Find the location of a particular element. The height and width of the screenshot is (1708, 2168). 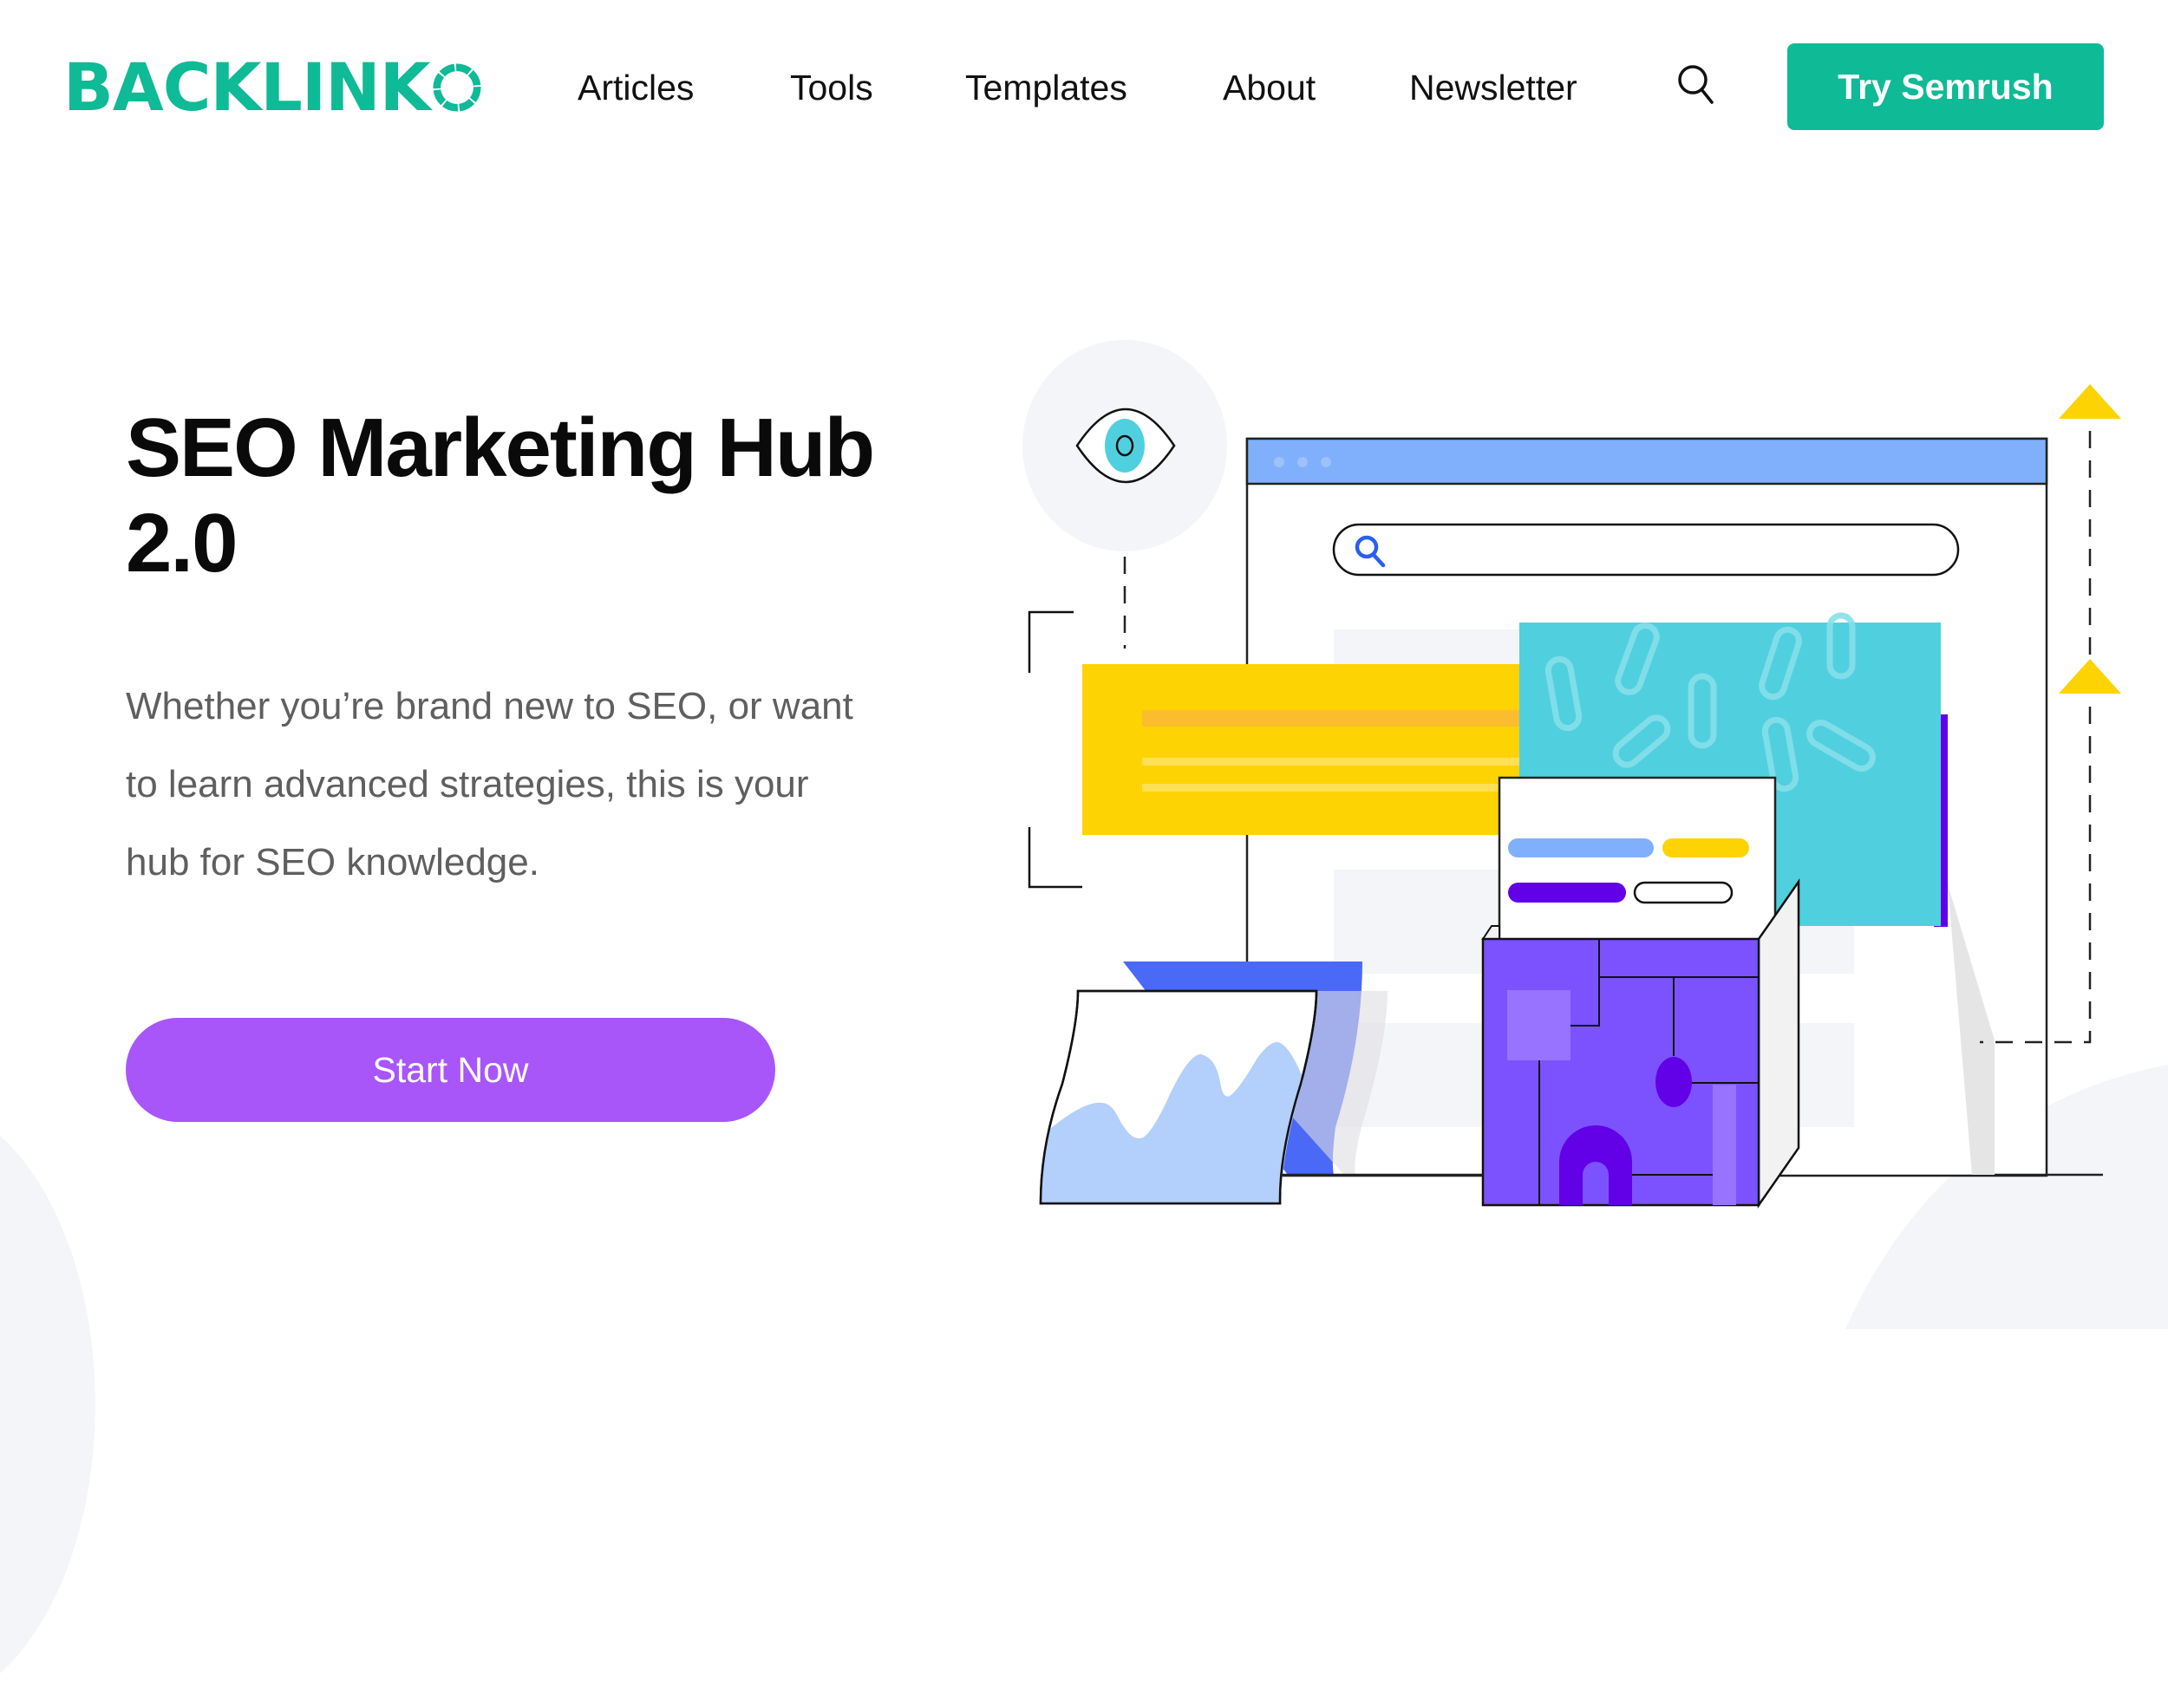

nav-tools: Tools is located at coordinates (831, 88).